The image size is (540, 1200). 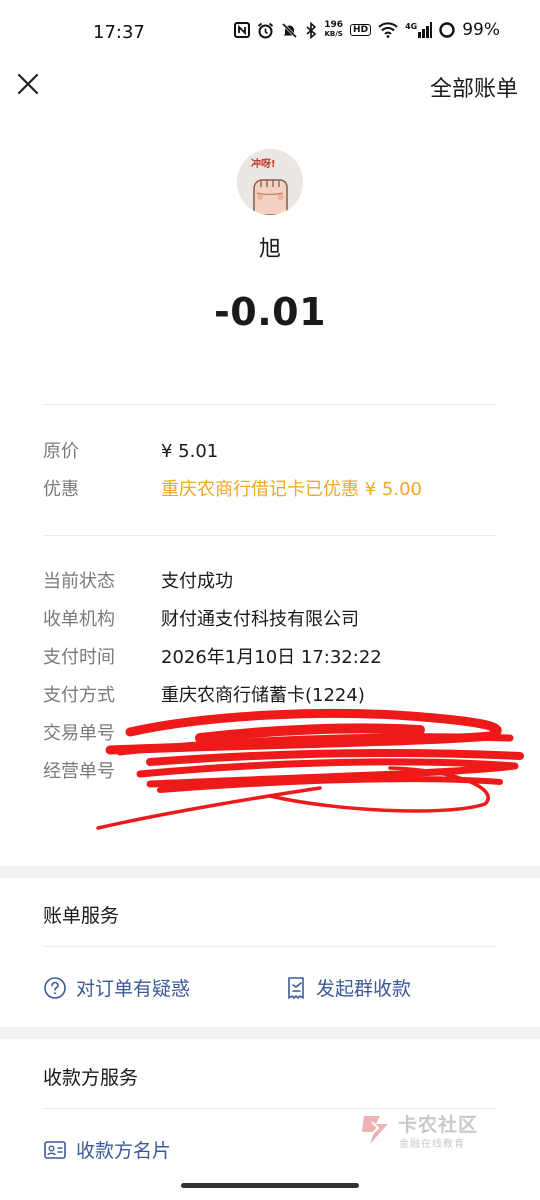 I want to click on pay-method-row: 支付方式 重庆农商行储蓄卡(1224), so click(x=273, y=696).